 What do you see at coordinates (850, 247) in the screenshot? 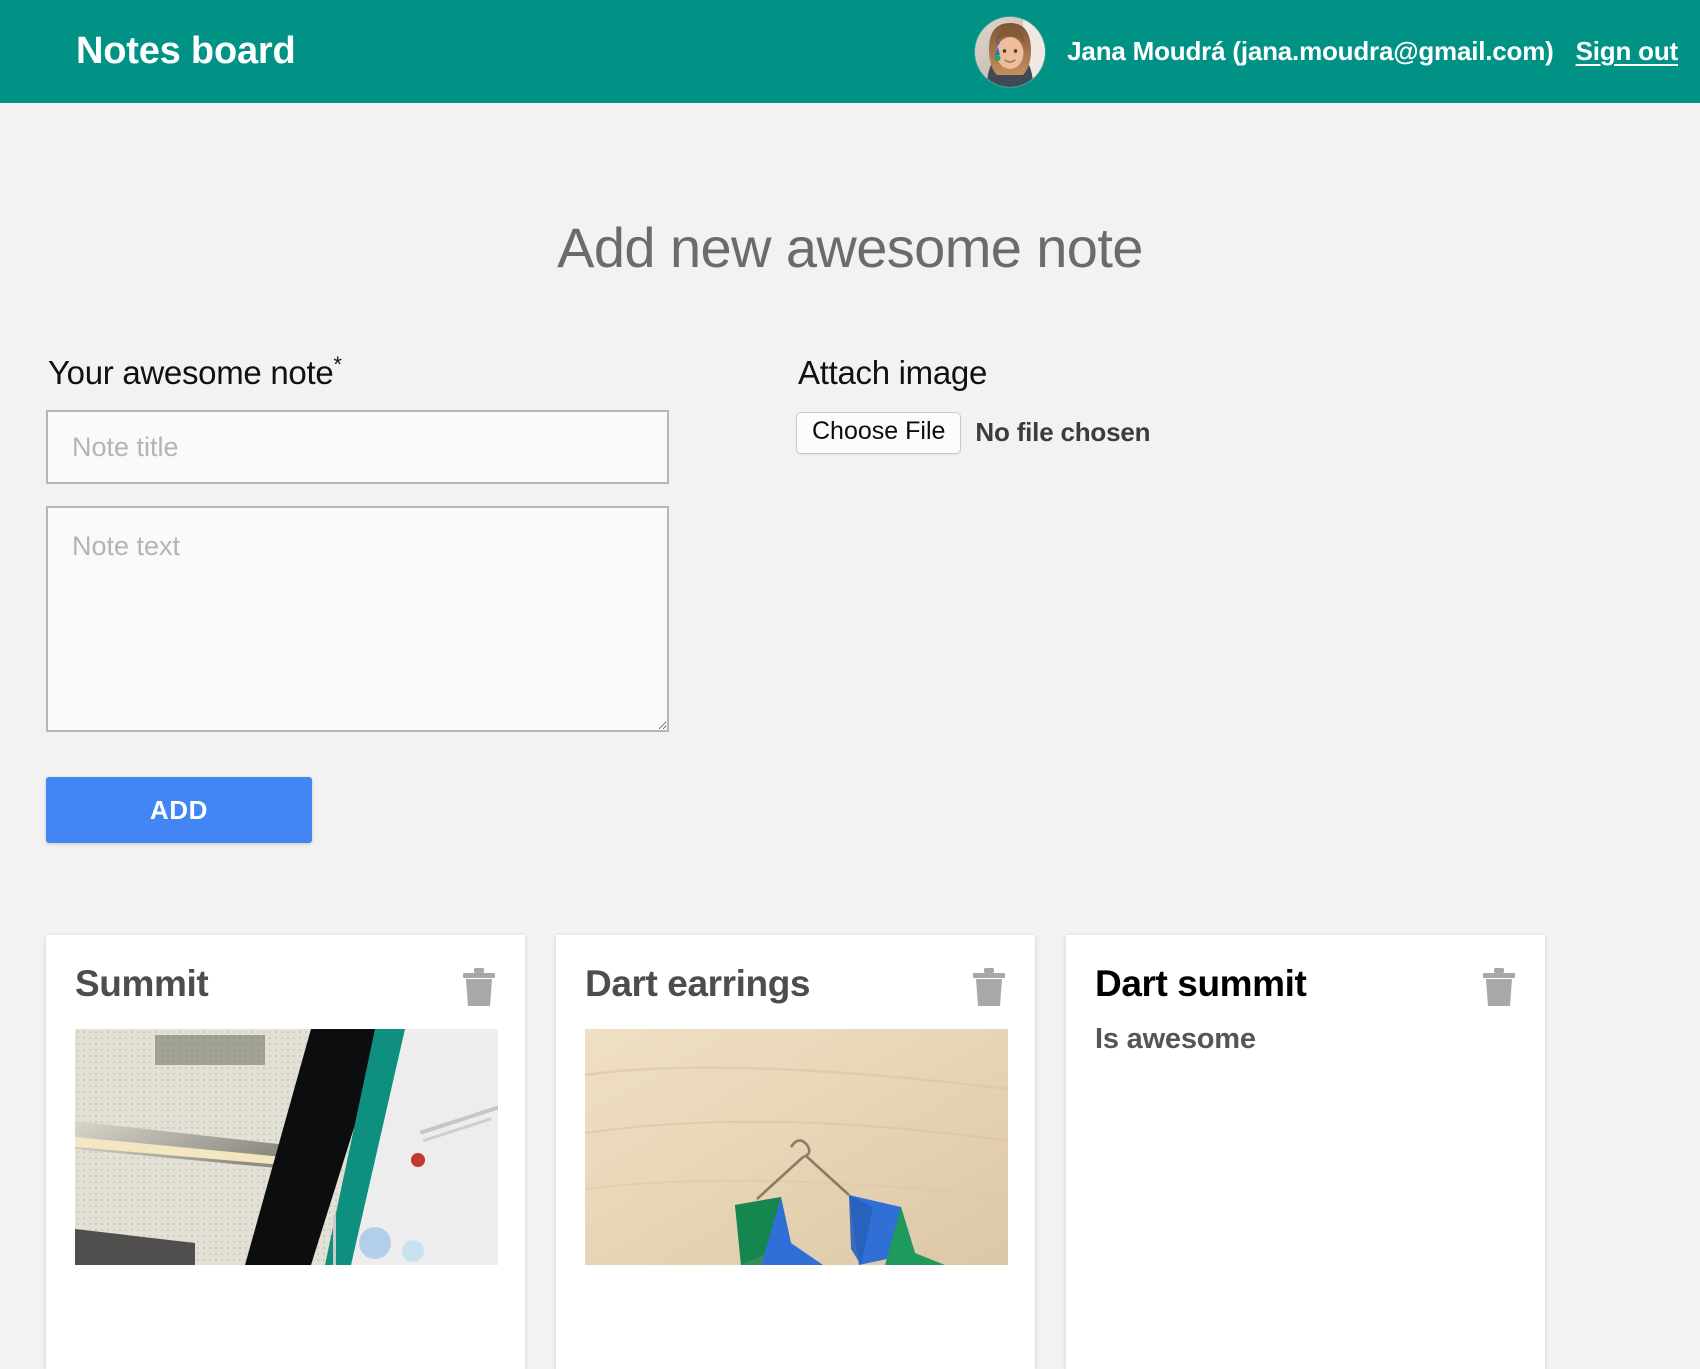
I see `page-title: Add new awesome note` at bounding box center [850, 247].